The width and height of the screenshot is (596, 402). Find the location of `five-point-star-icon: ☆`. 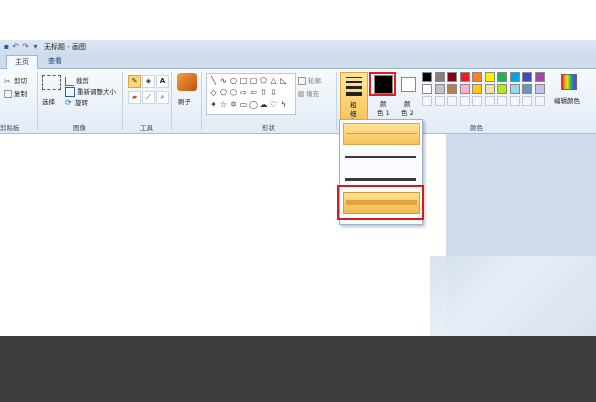

five-point-star-icon: ☆ is located at coordinates (223, 104).